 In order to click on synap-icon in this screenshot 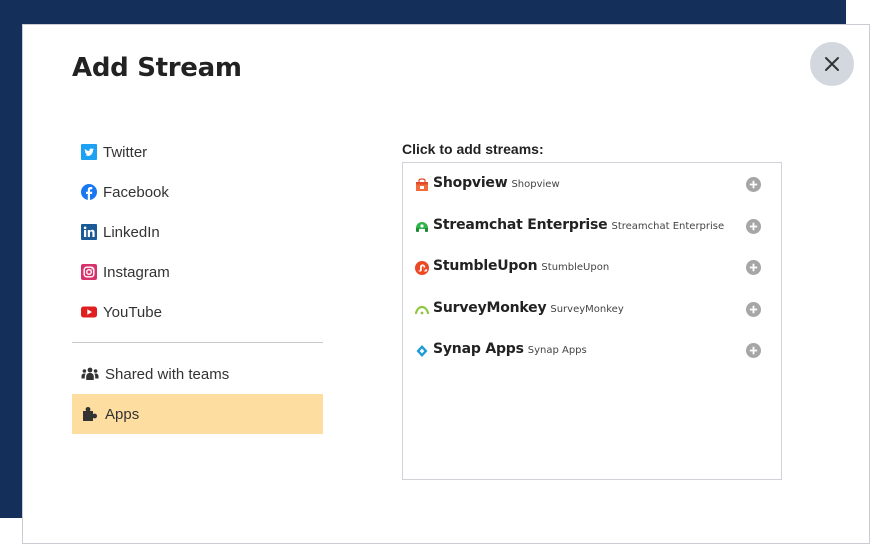, I will do `click(422, 351)`.